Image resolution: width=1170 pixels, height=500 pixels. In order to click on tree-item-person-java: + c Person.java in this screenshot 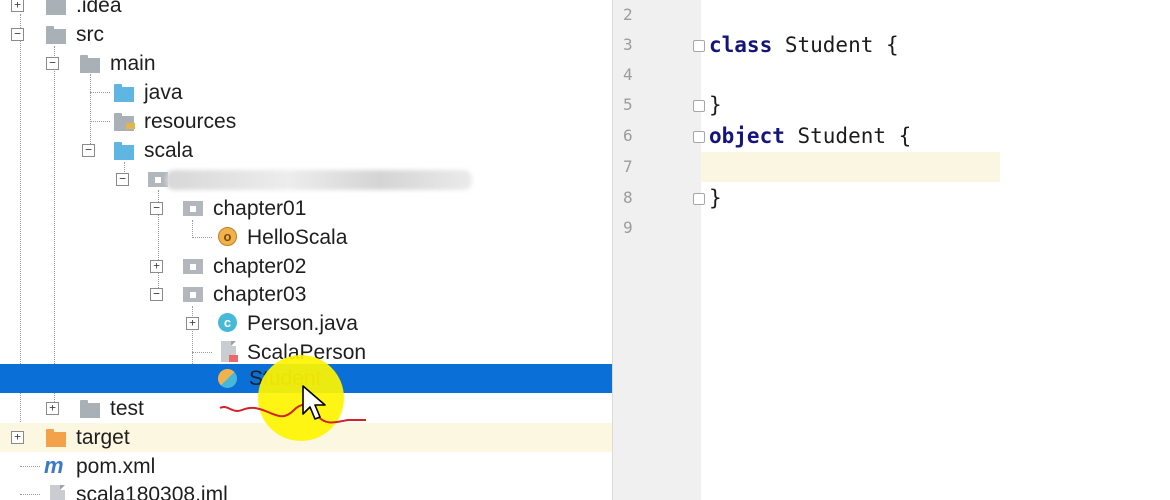, I will do `click(306, 323)`.